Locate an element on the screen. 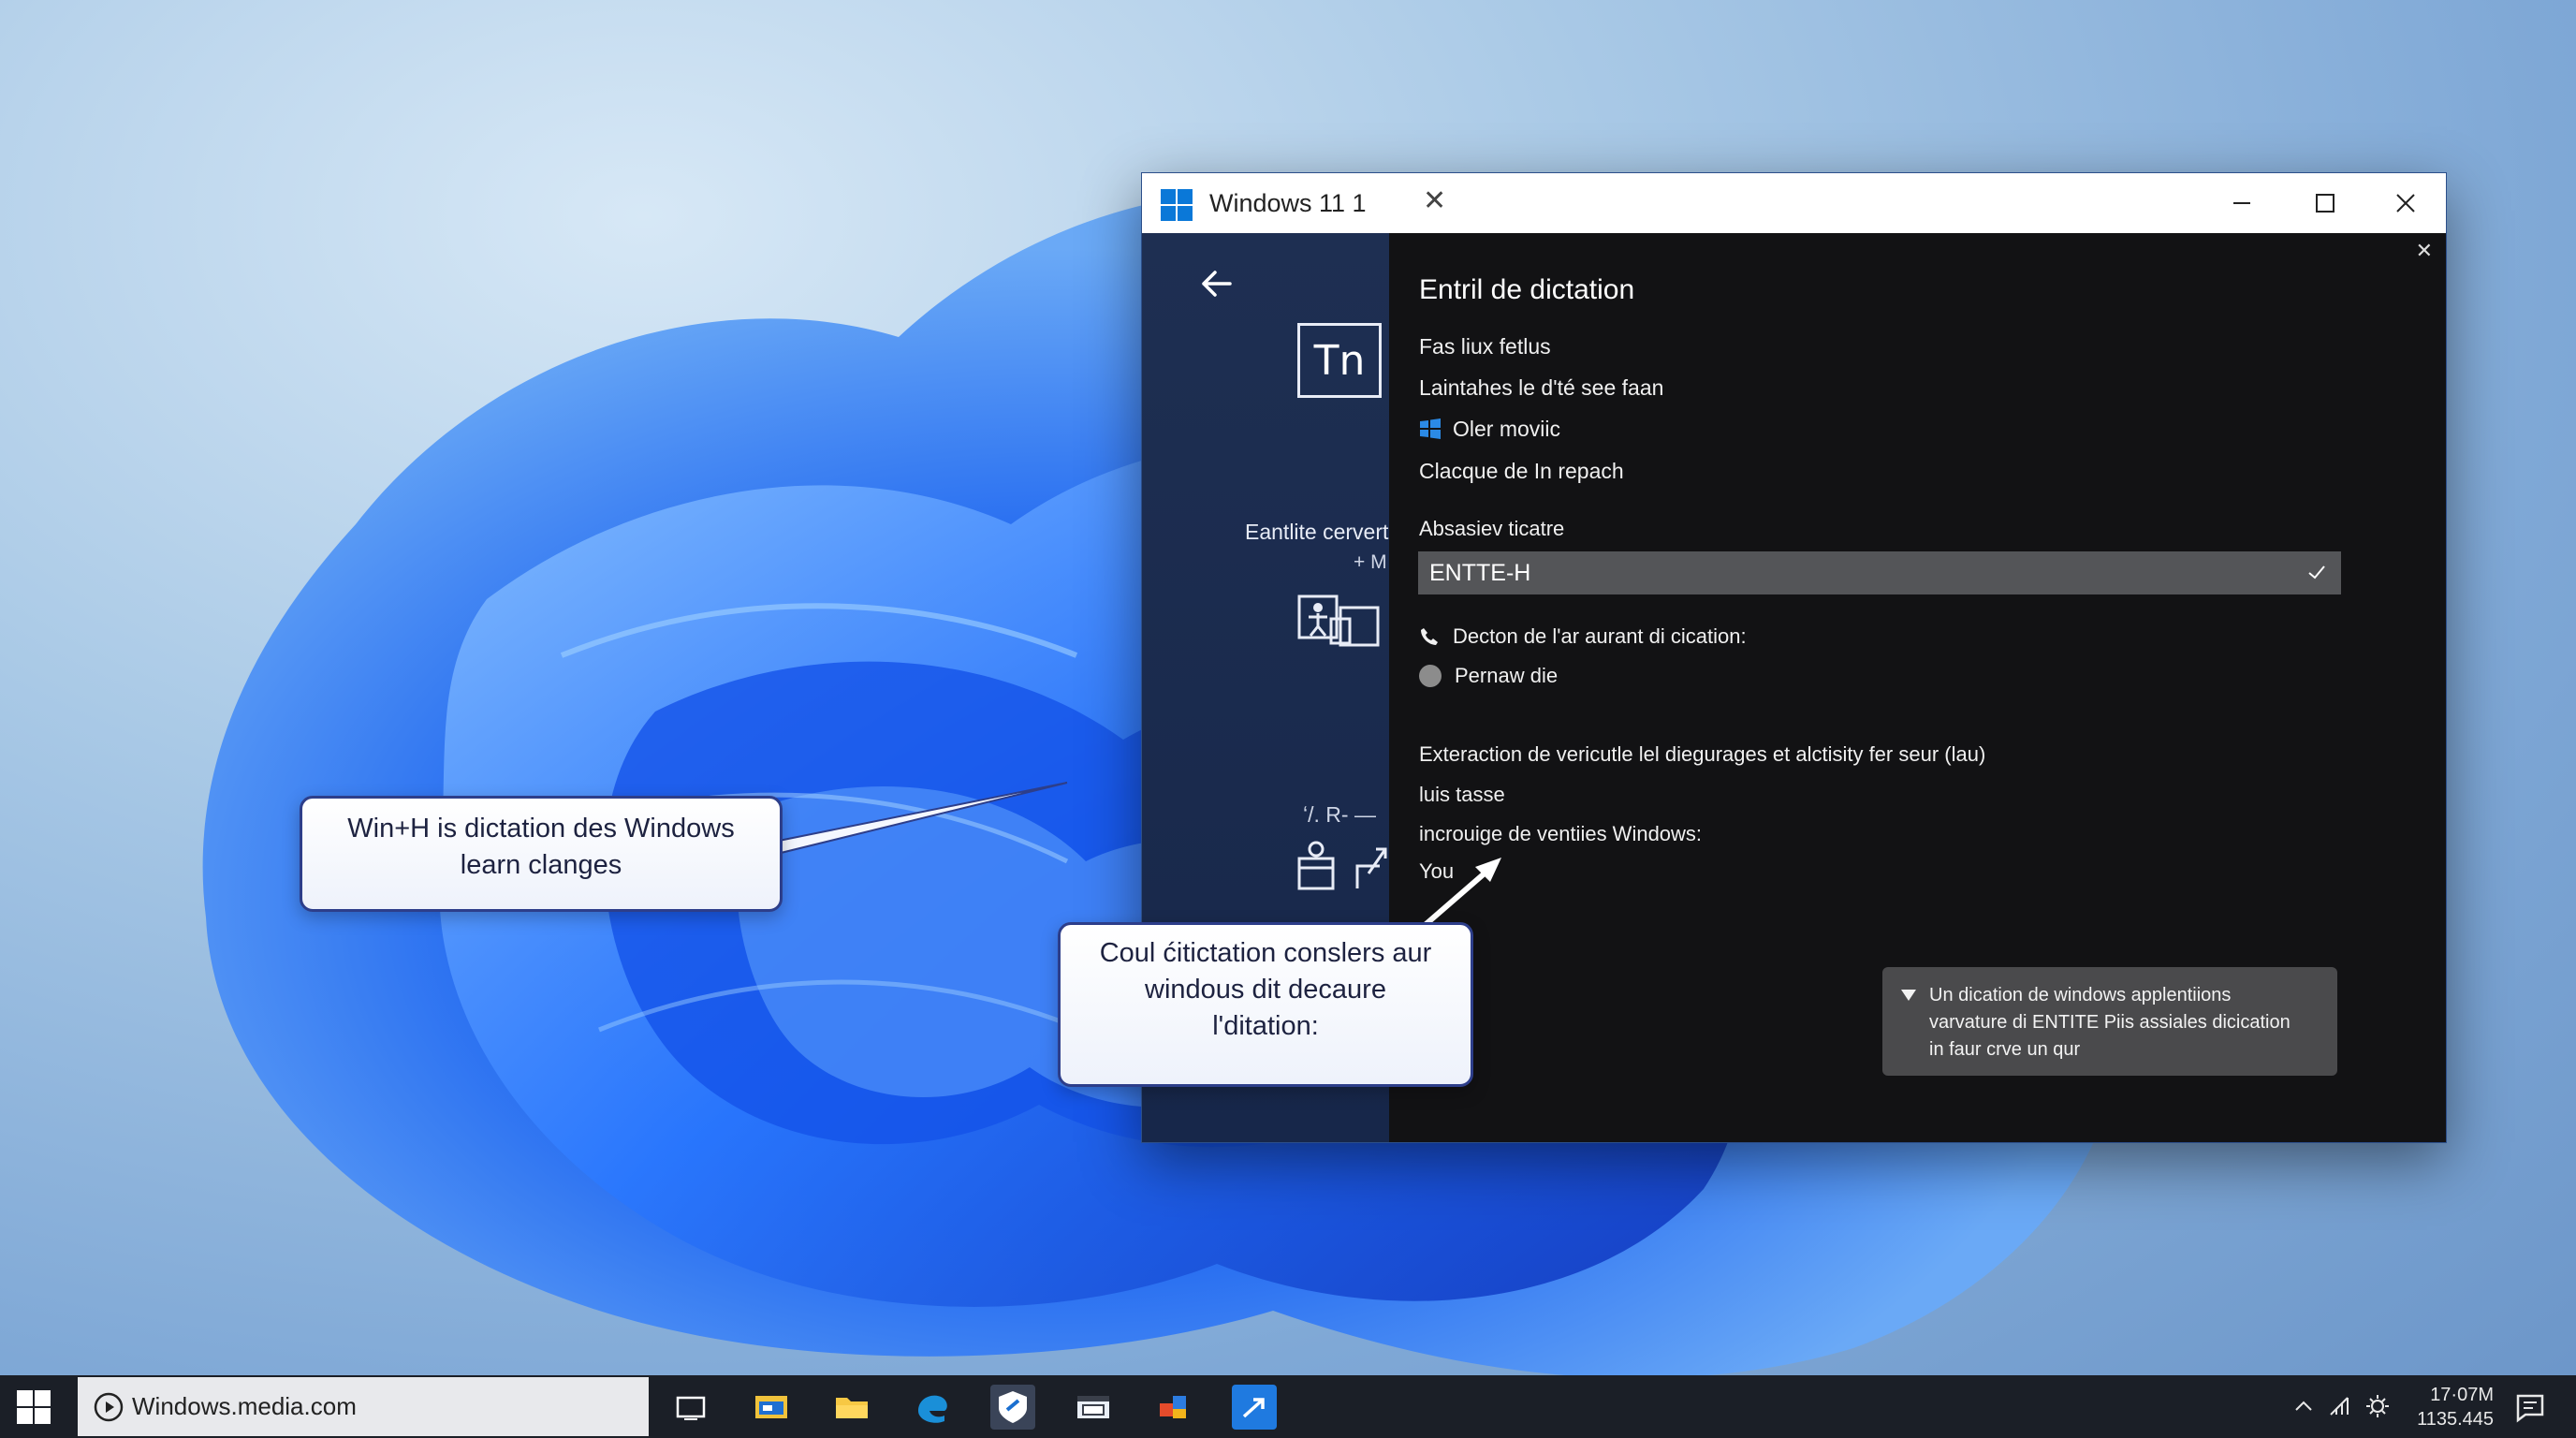  file-explorer-button is located at coordinates (851, 1407).